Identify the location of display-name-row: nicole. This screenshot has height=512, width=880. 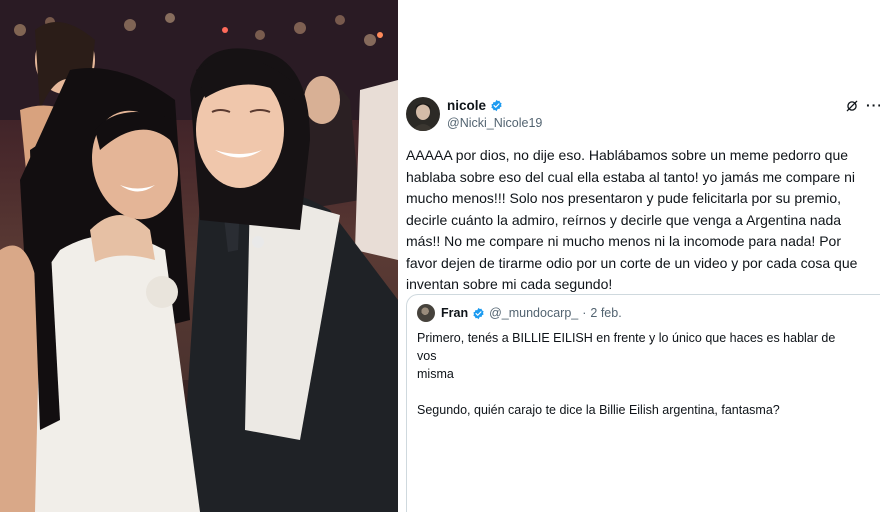
(475, 105).